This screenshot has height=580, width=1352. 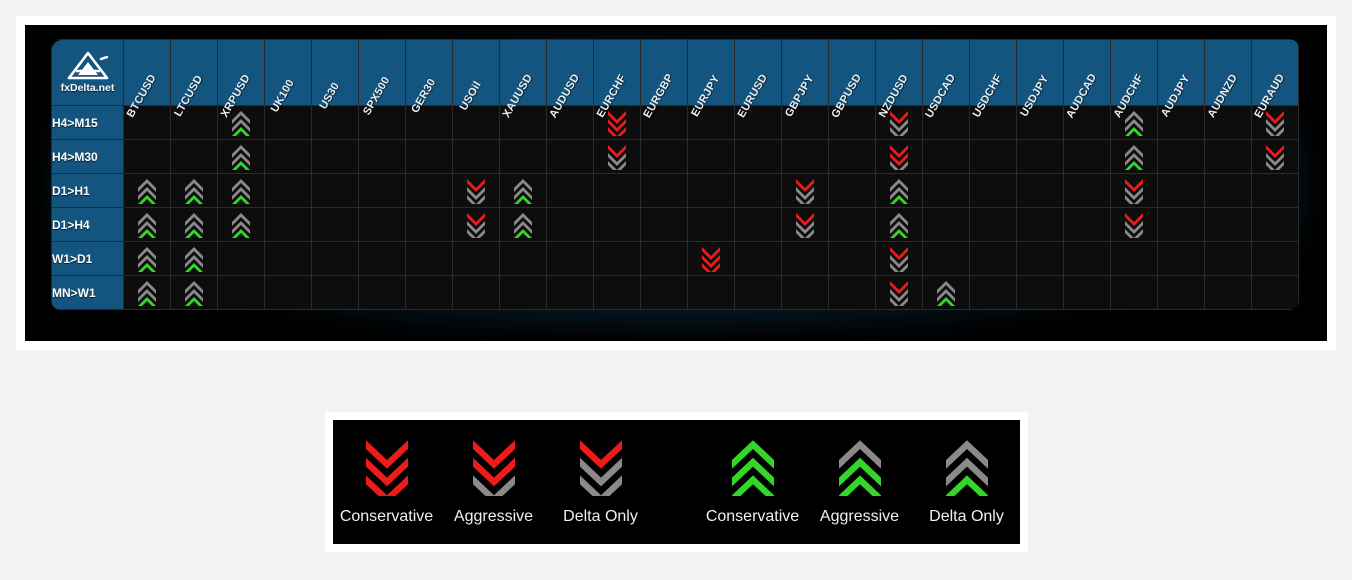 What do you see at coordinates (1040, 292) in the screenshot?
I see `empty-cell-usdjpy` at bounding box center [1040, 292].